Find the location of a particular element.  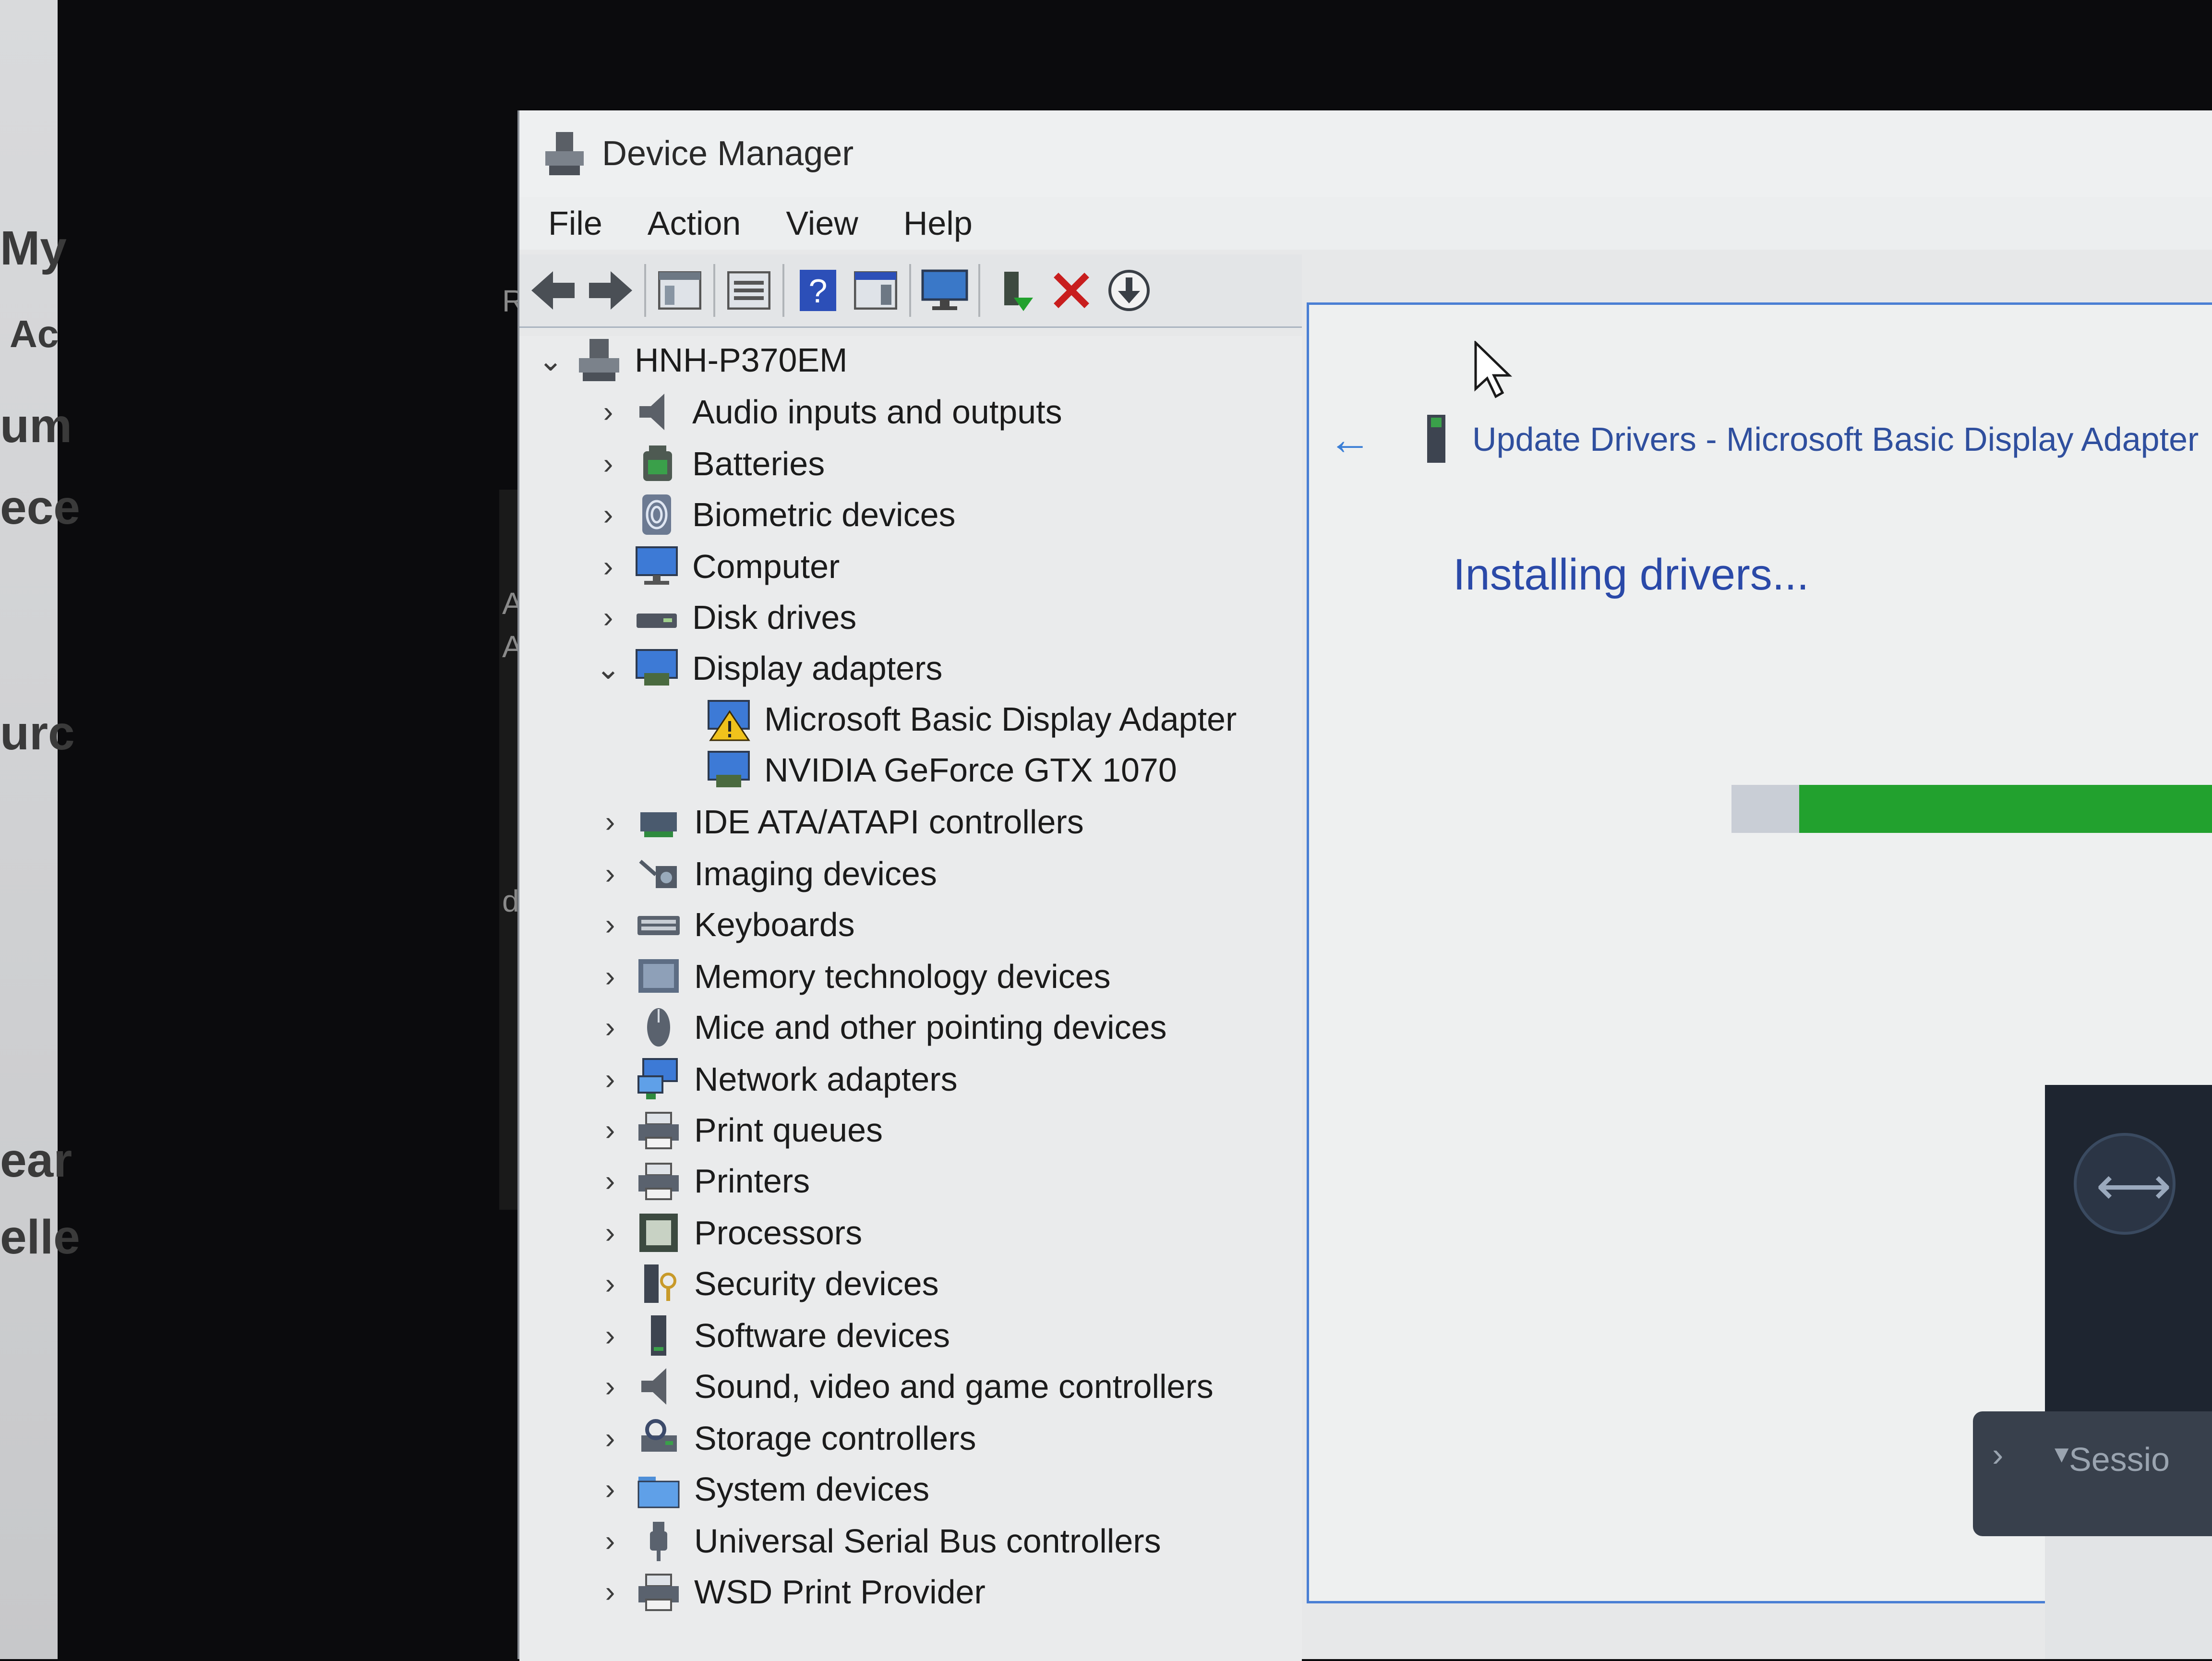

action-pane-icon is located at coordinates (876, 290).